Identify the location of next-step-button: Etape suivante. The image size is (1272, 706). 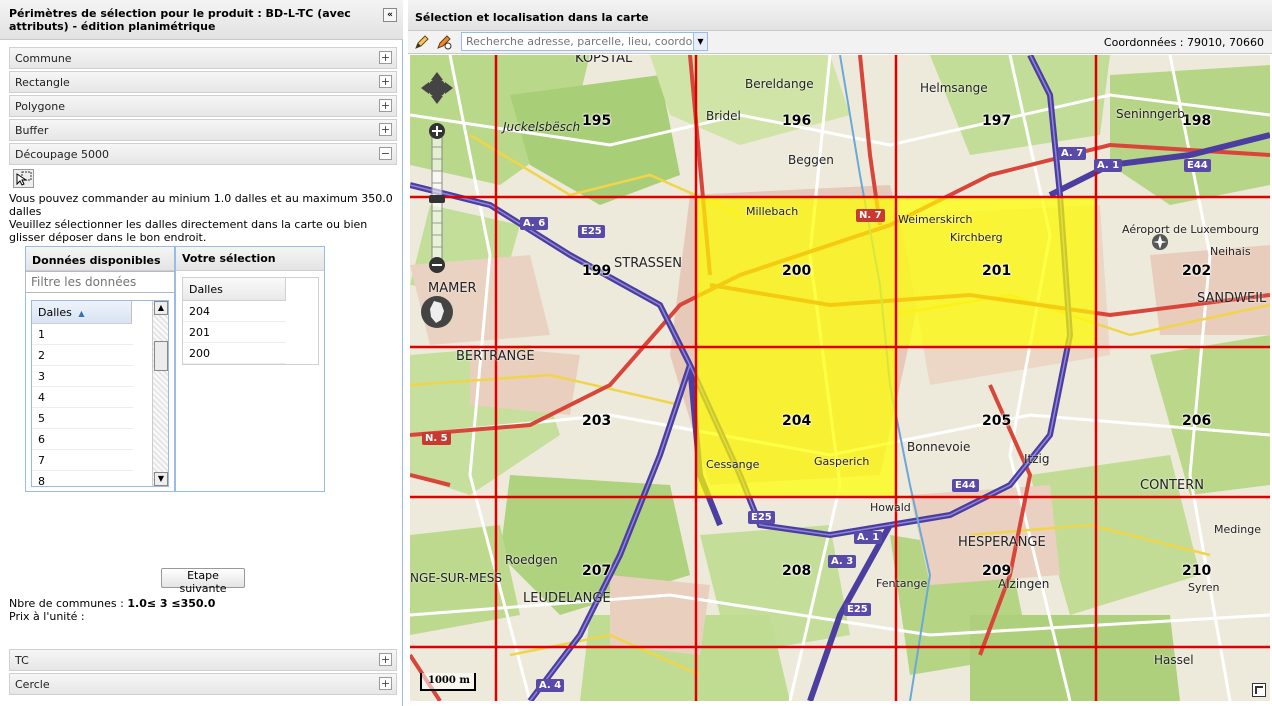
(203, 581).